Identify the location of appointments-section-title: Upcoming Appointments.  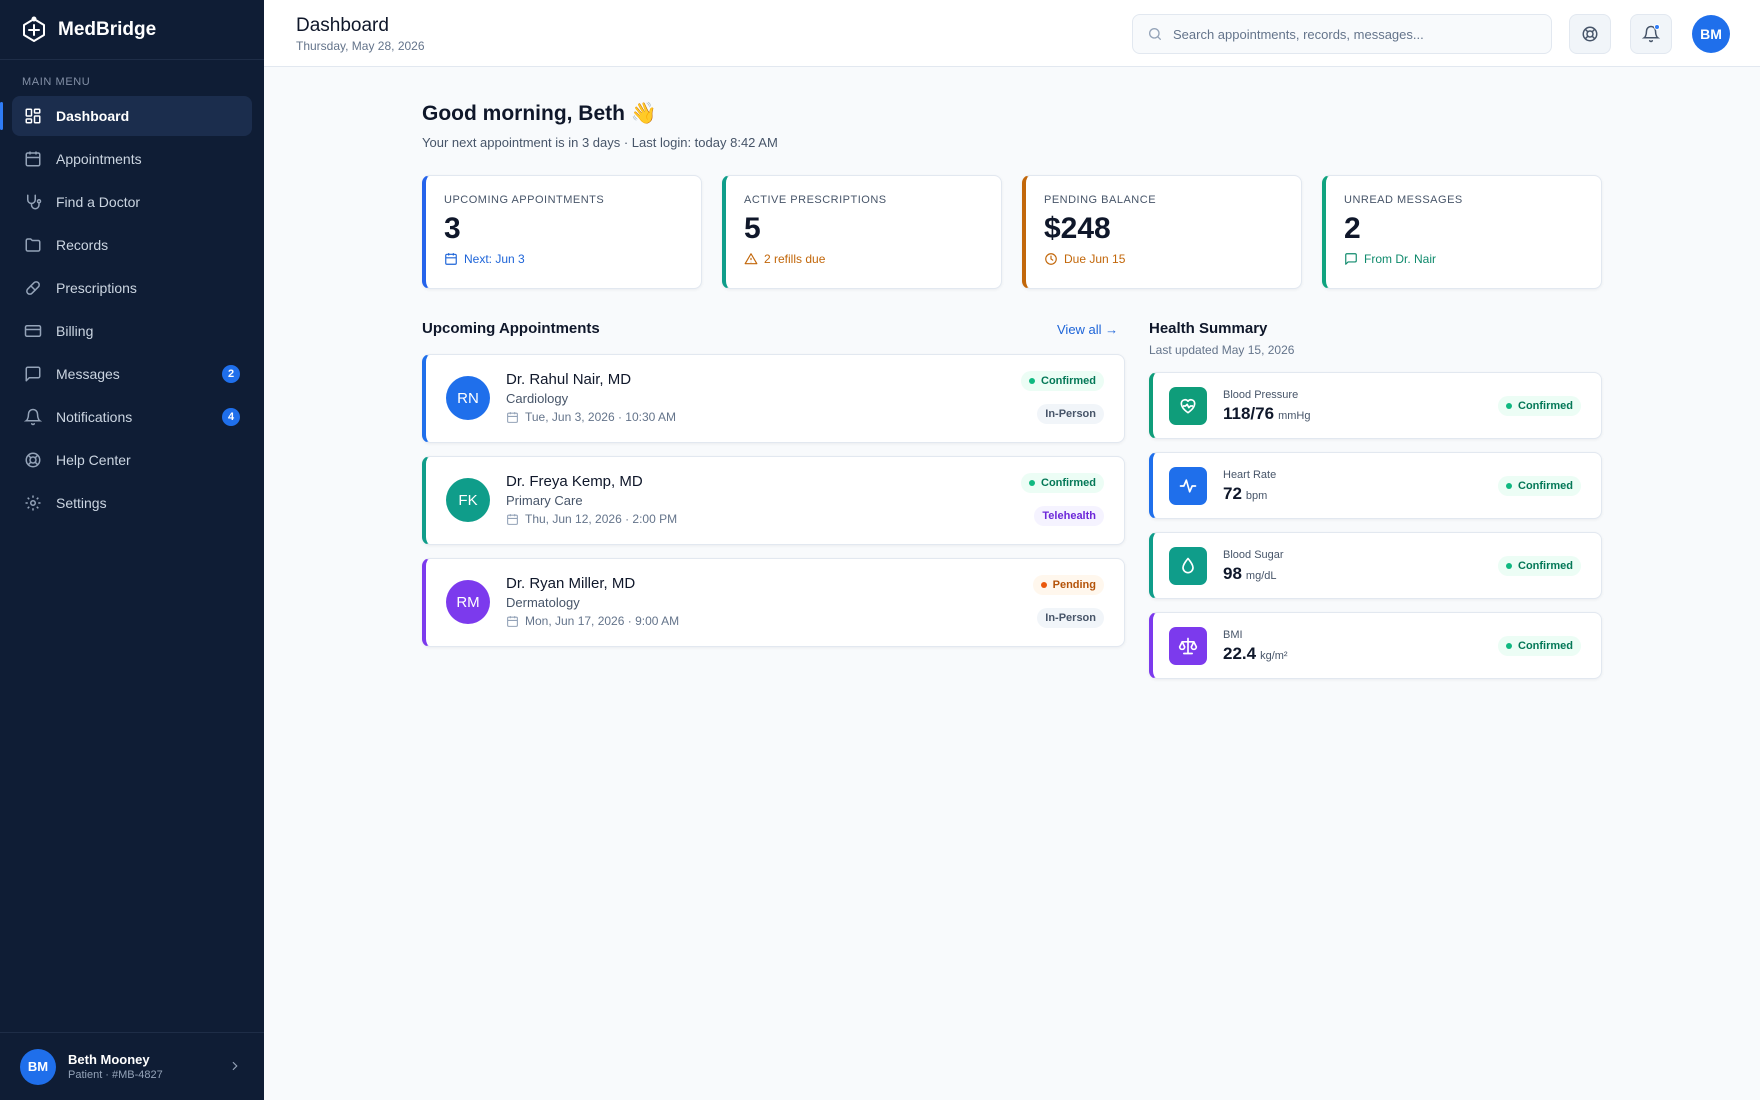
(511, 328).